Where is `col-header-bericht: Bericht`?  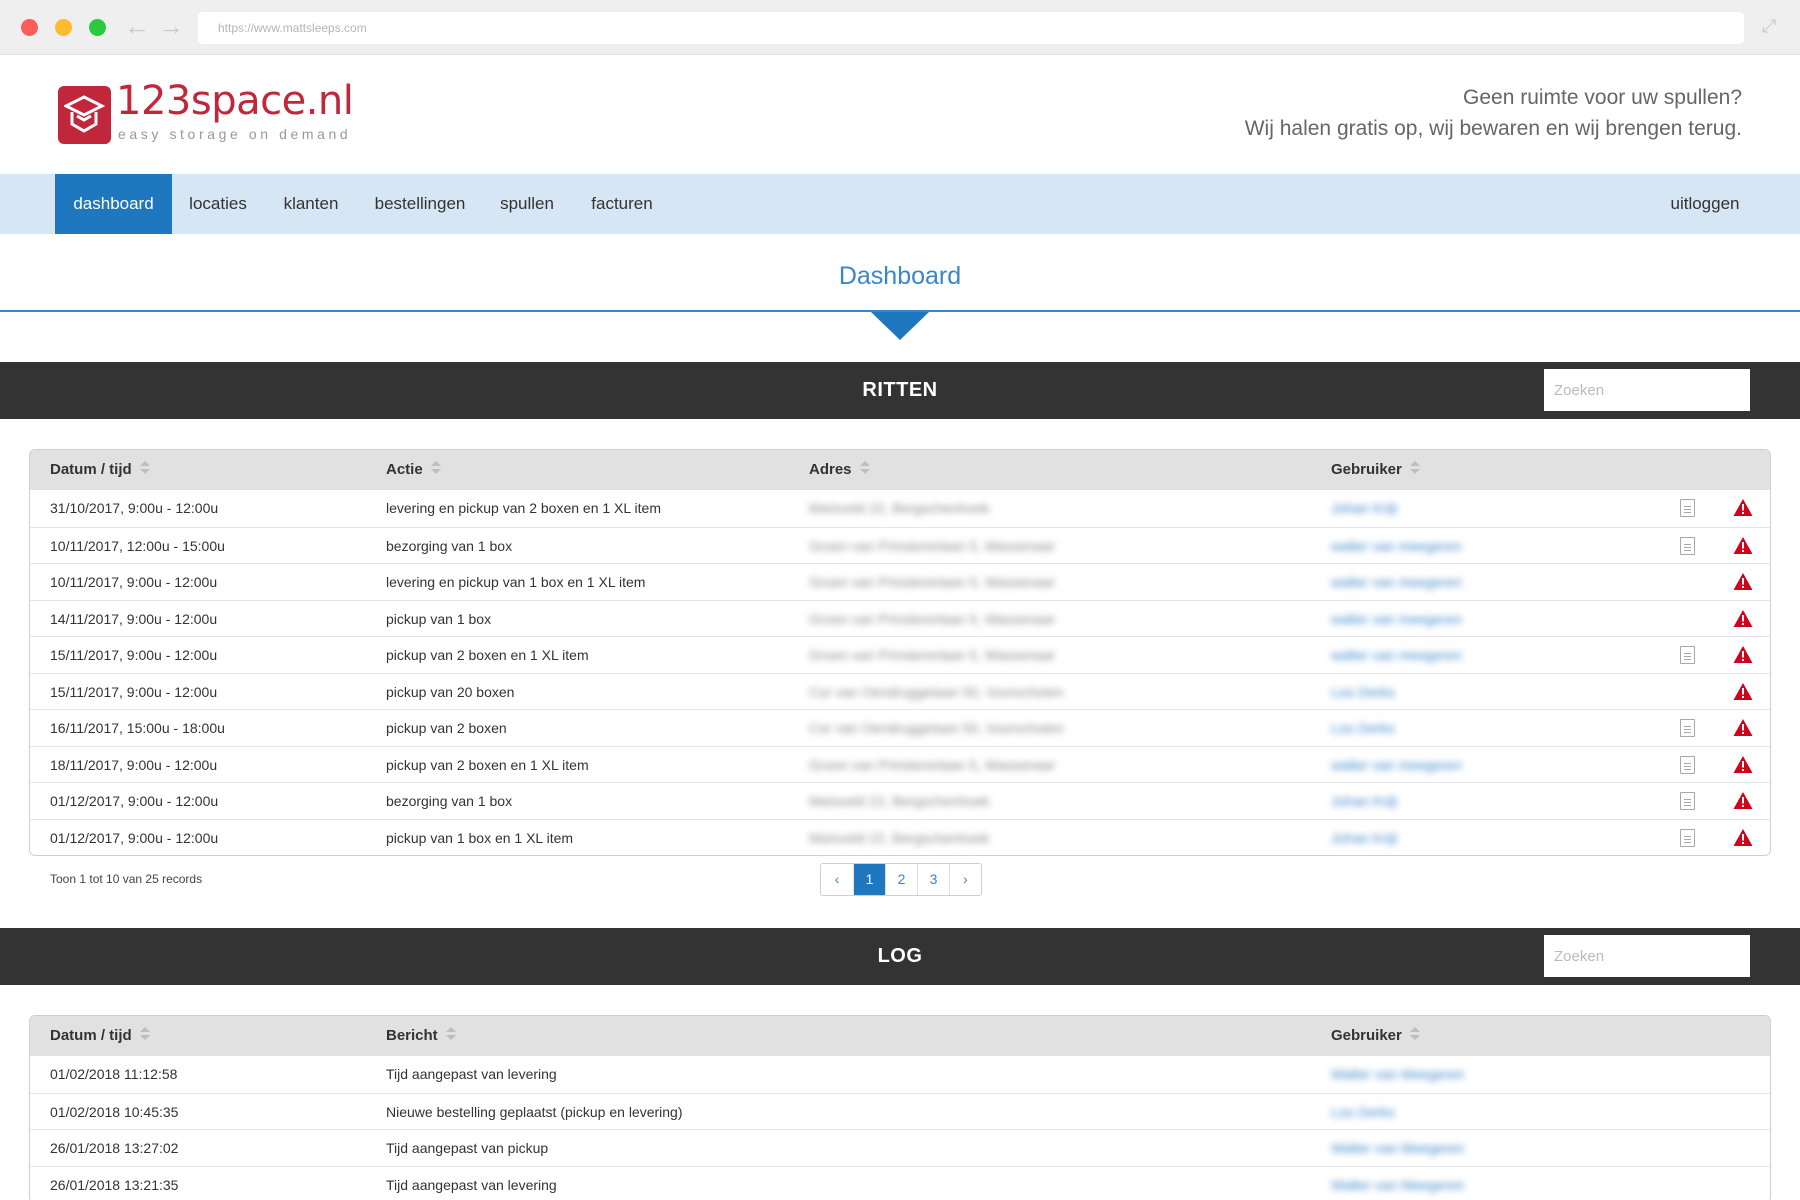
col-header-bericht: Bericht is located at coordinates (421, 1036).